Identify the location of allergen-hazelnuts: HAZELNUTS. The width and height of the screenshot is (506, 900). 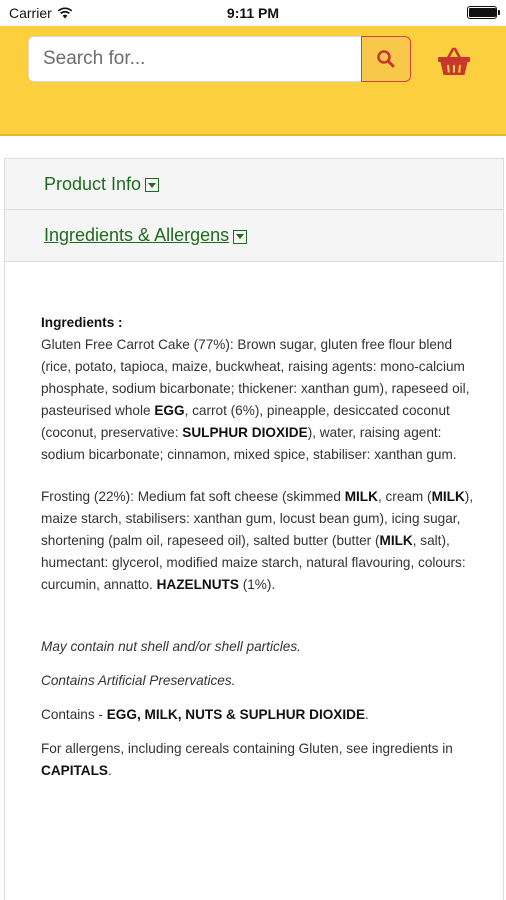
(197, 584).